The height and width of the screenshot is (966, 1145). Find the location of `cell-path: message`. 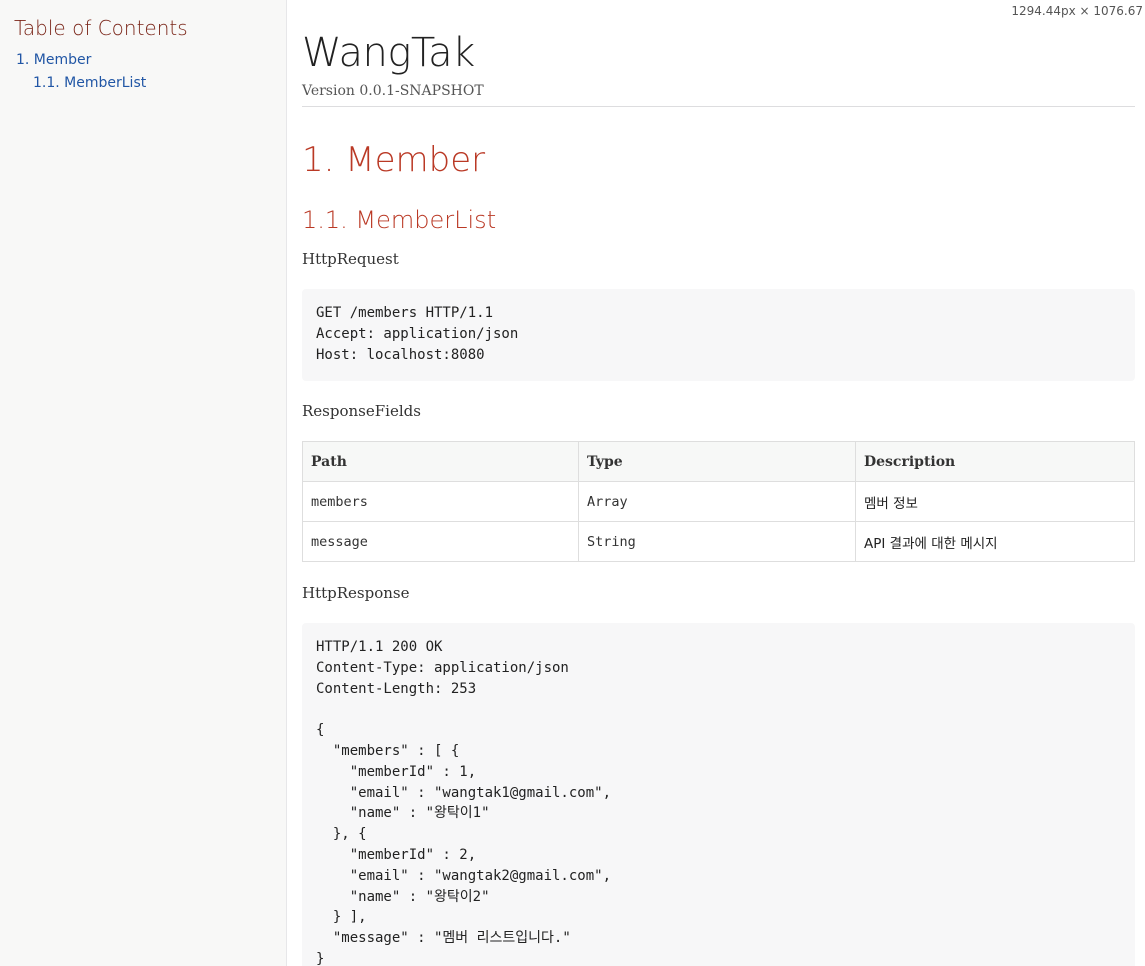

cell-path: message is located at coordinates (440, 541).